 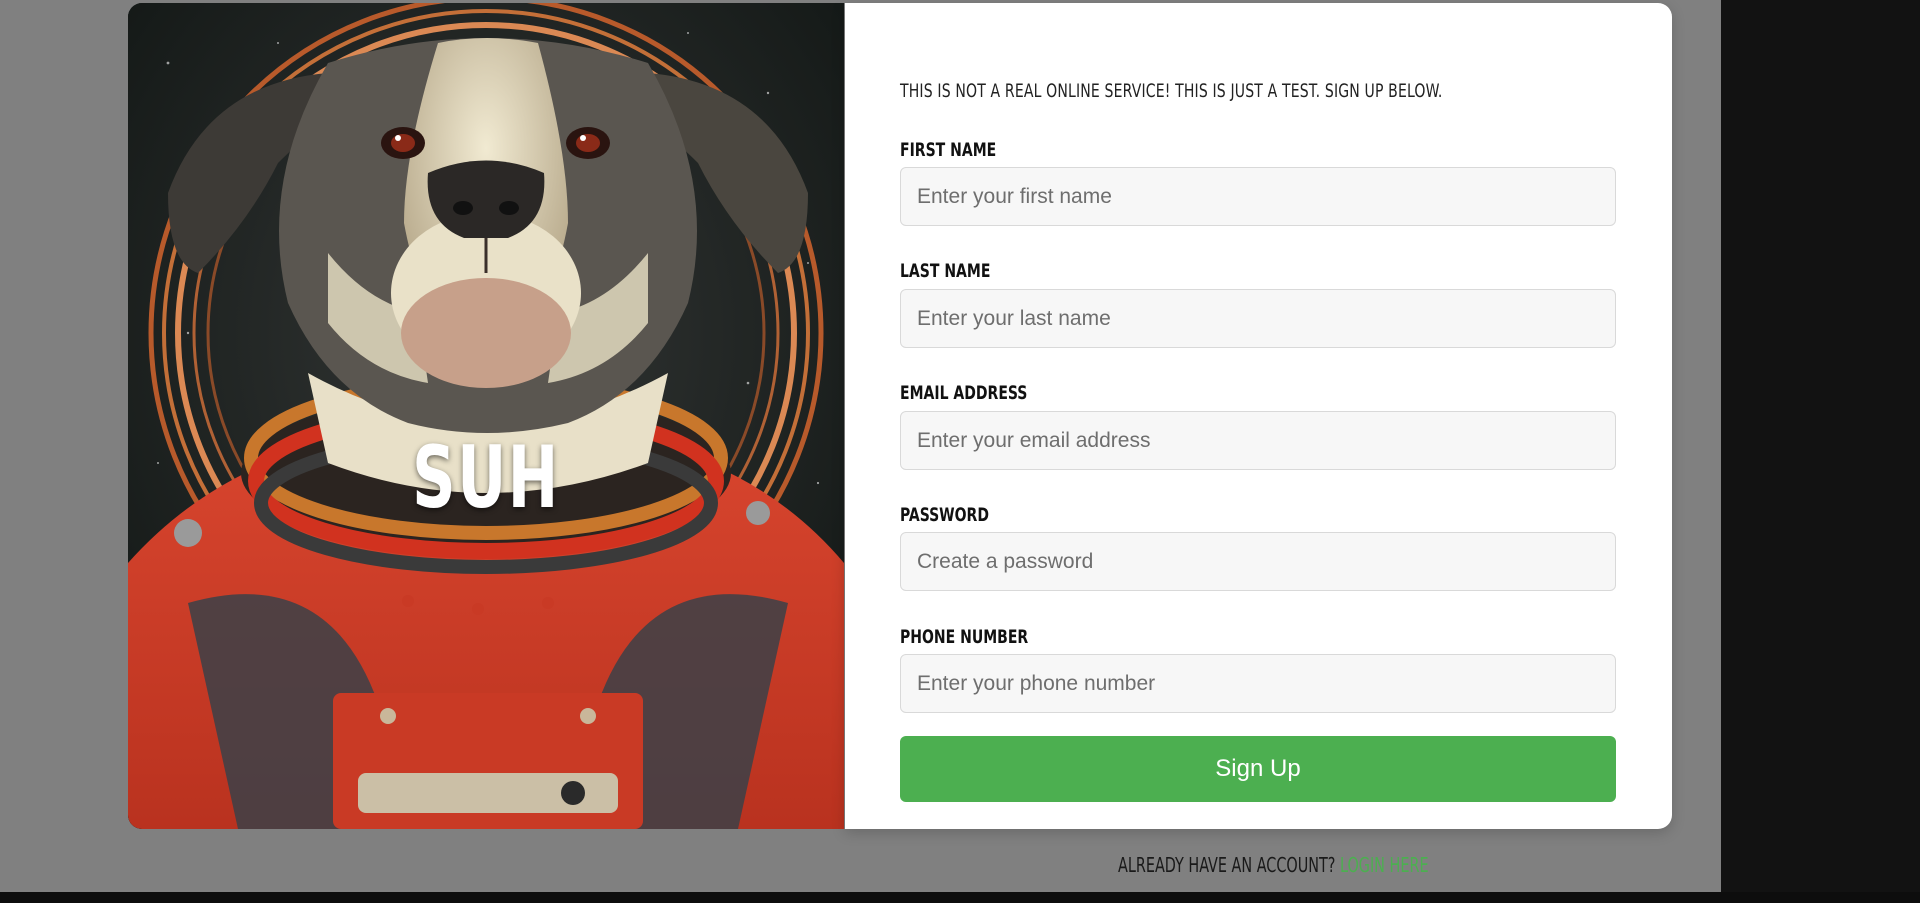 I want to click on login-prompt-text: Already have an account?, so click(x=1227, y=865).